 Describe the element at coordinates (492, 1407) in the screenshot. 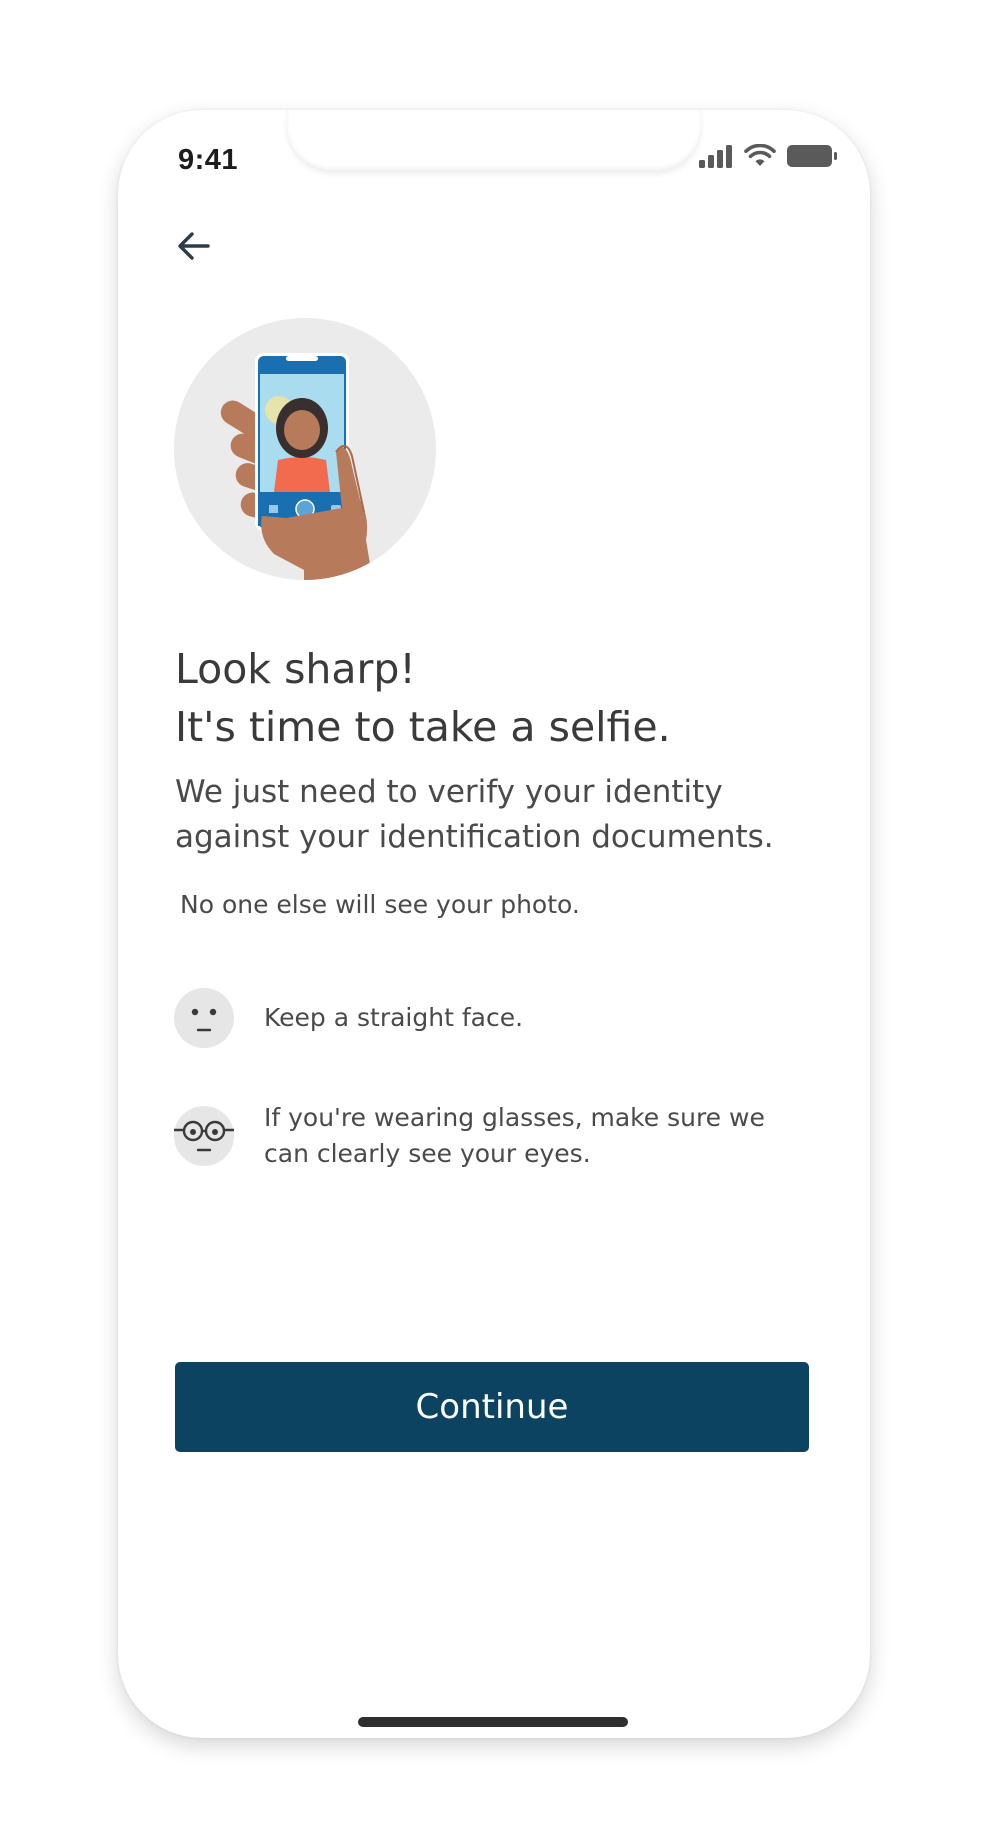

I see `continue-button: Continue` at that location.